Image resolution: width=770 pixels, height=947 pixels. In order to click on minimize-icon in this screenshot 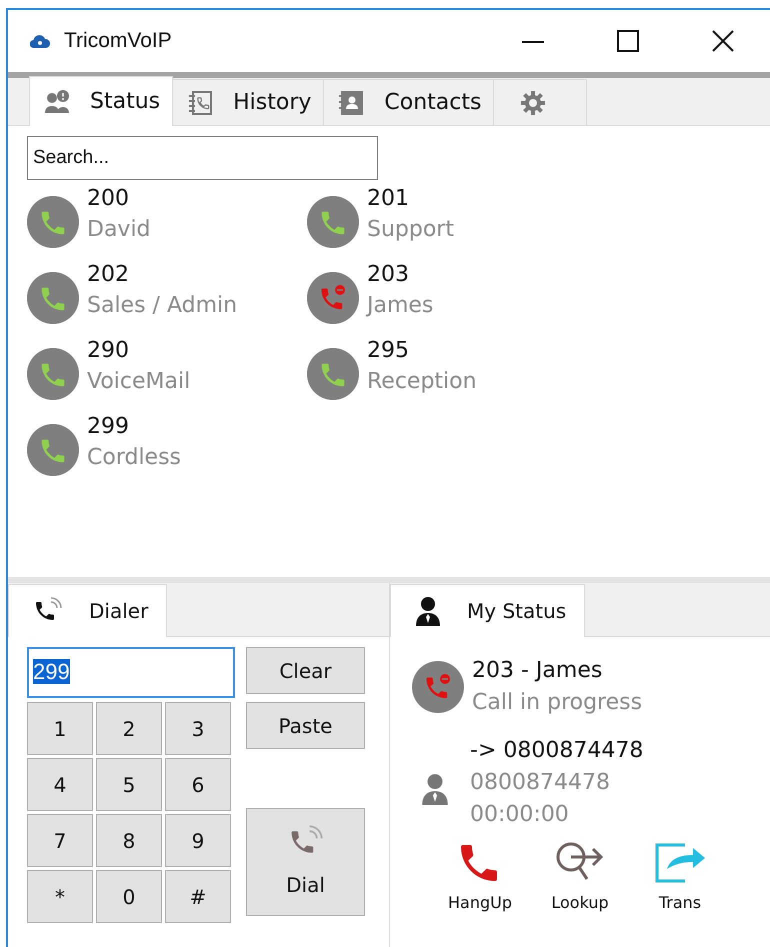, I will do `click(532, 42)`.